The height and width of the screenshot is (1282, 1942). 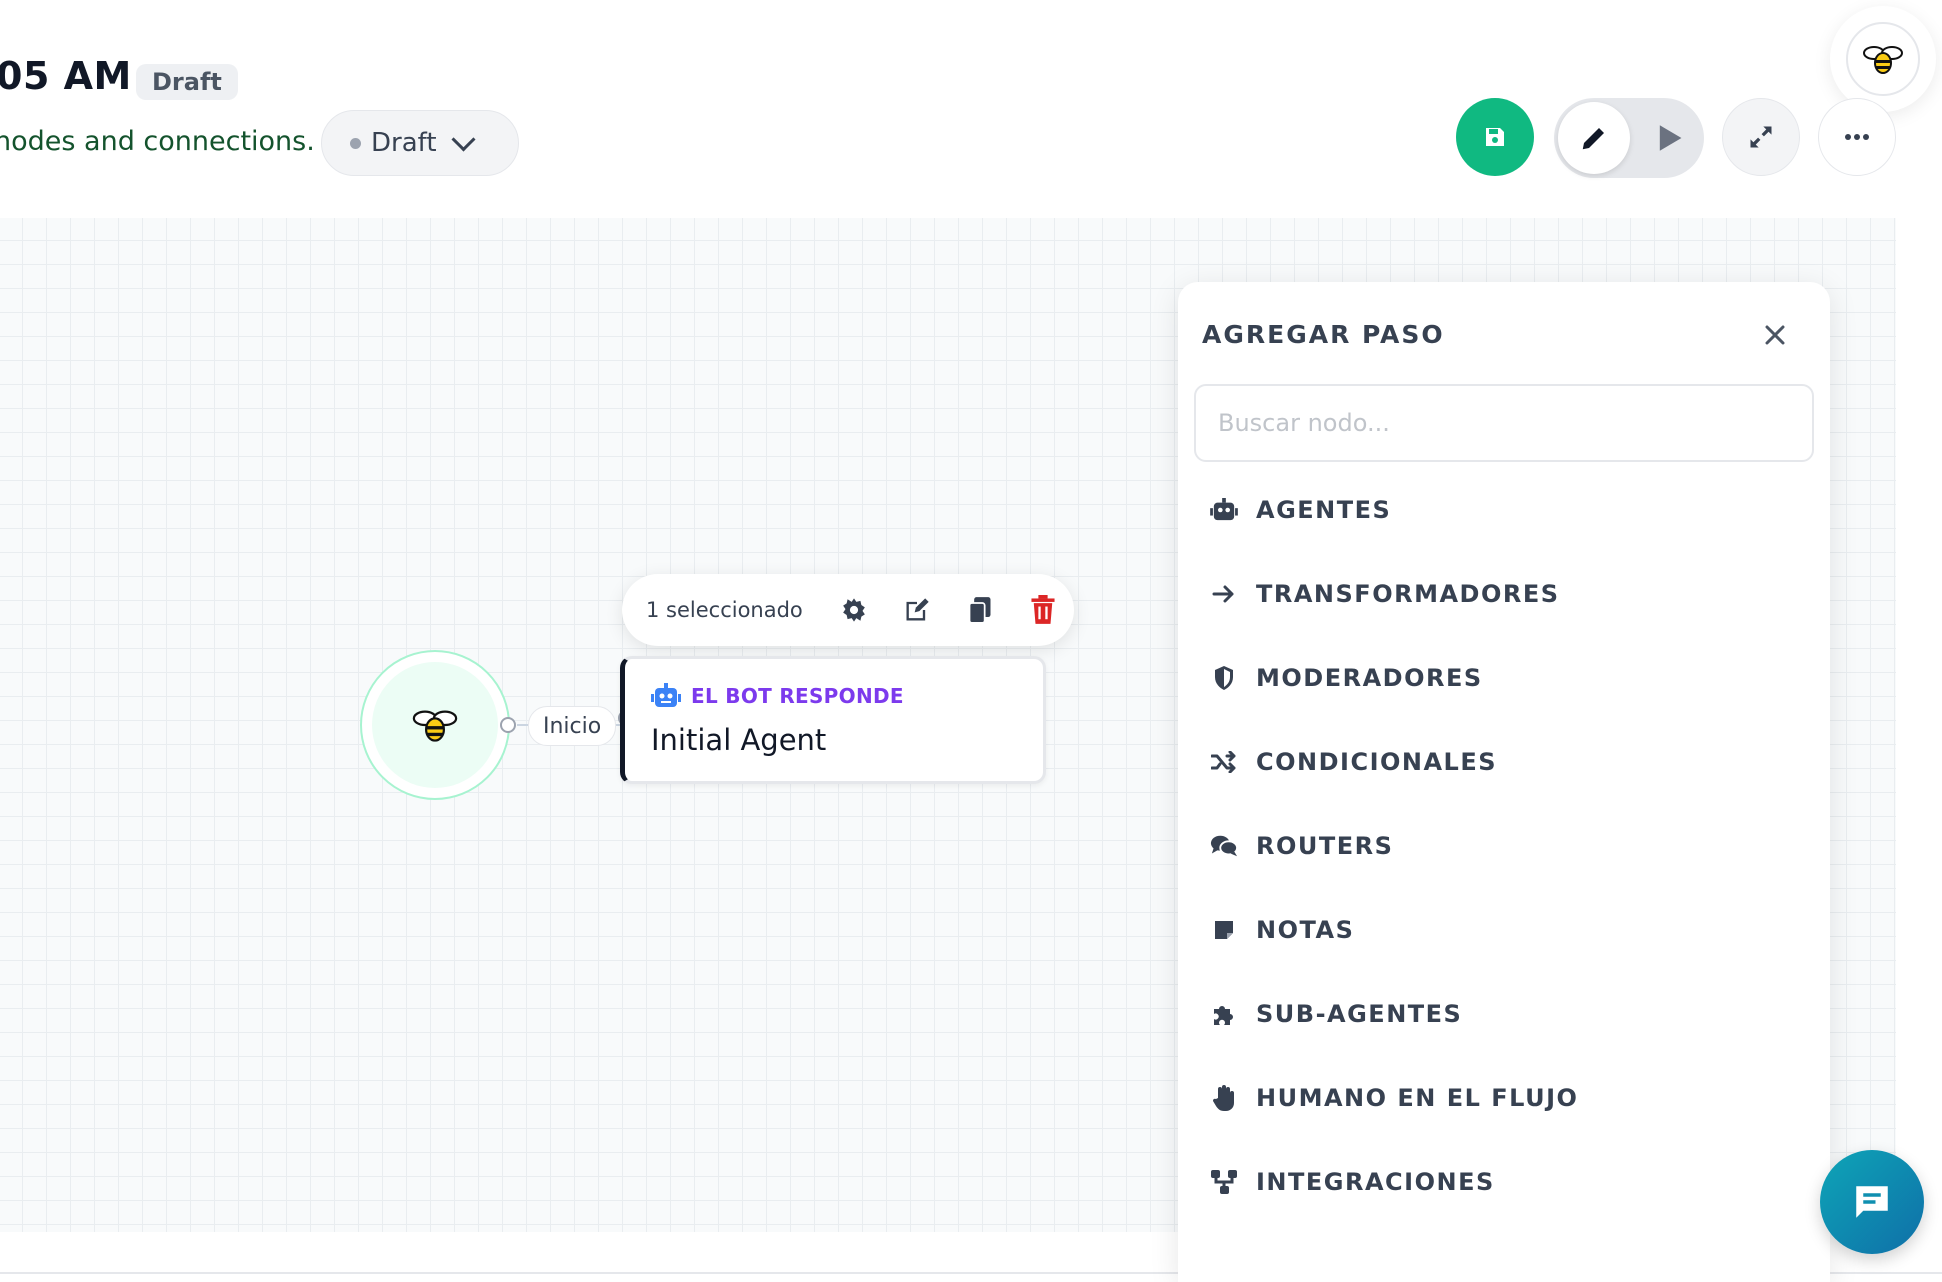 I want to click on edit-mode-button, so click(x=1594, y=138).